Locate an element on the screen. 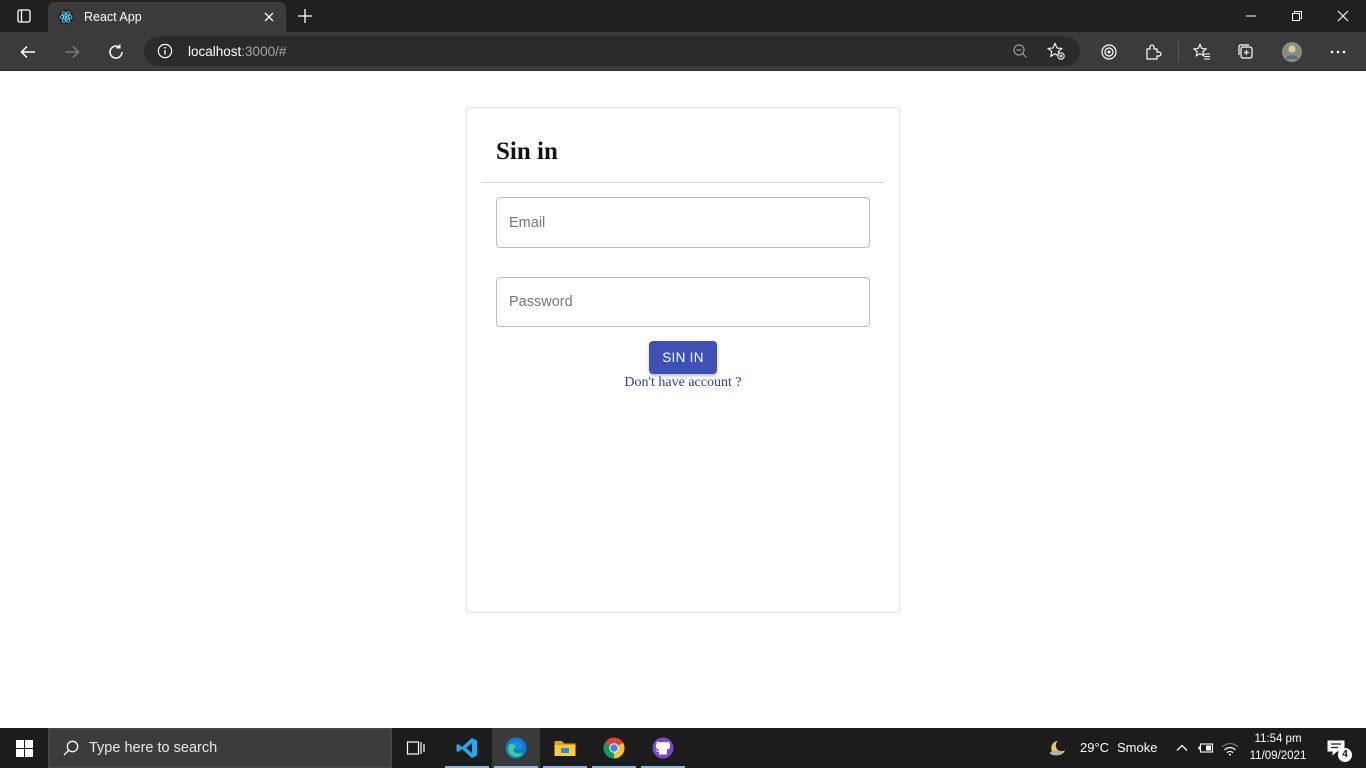 The width and height of the screenshot is (1366, 768). weather-condition: Smoke is located at coordinates (1137, 747).